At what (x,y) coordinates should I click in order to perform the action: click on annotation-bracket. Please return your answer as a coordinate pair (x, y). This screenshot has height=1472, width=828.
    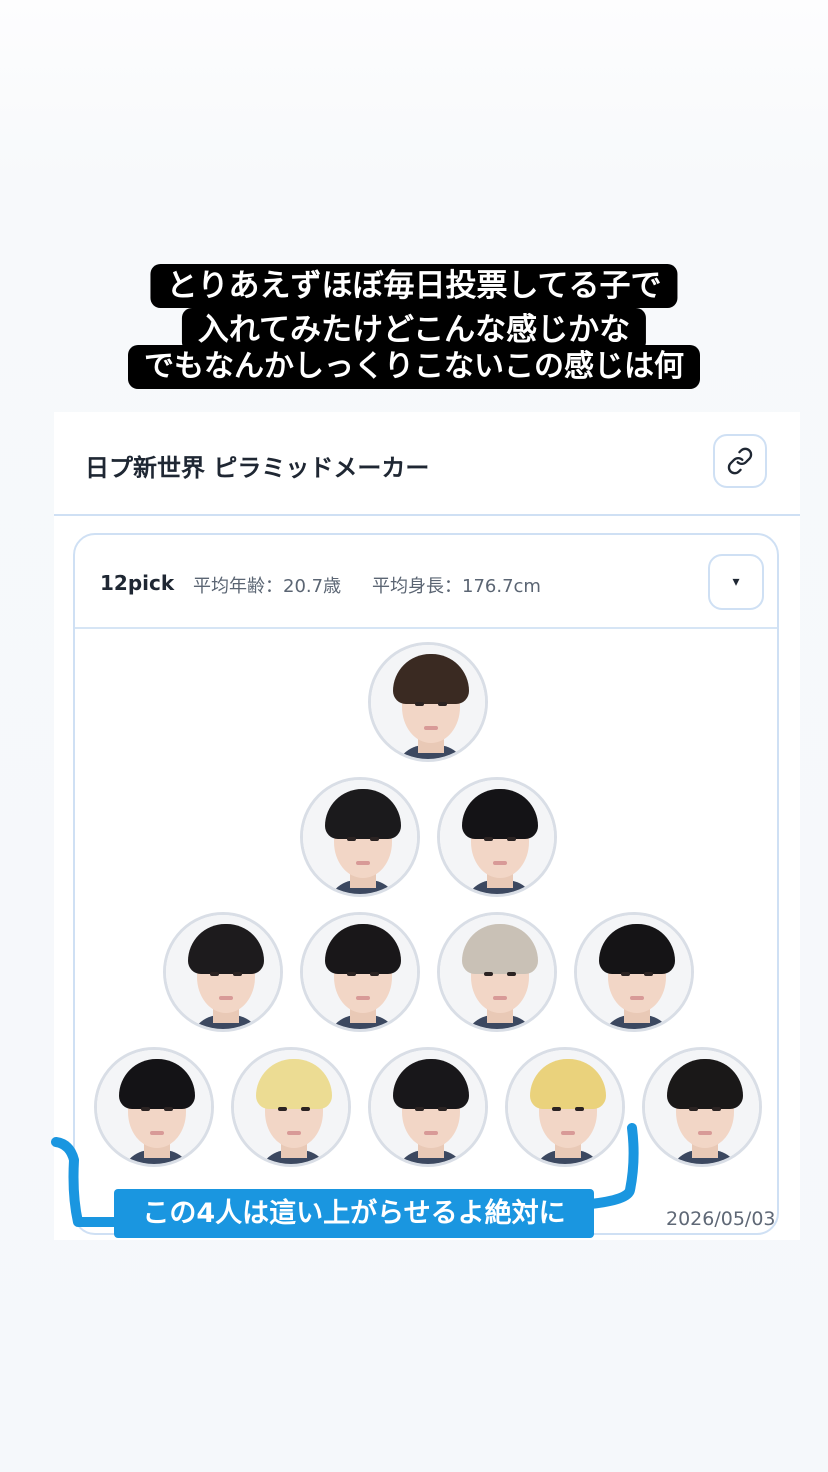
    Looking at the image, I should click on (345, 1175).